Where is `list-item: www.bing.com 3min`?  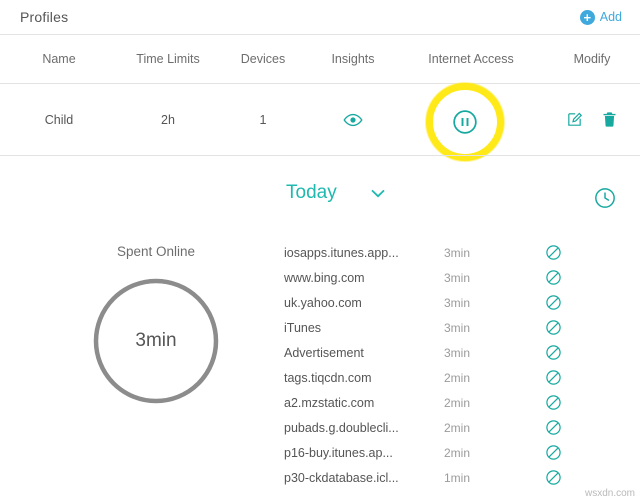
list-item: www.bing.com 3min is located at coordinates (454, 277).